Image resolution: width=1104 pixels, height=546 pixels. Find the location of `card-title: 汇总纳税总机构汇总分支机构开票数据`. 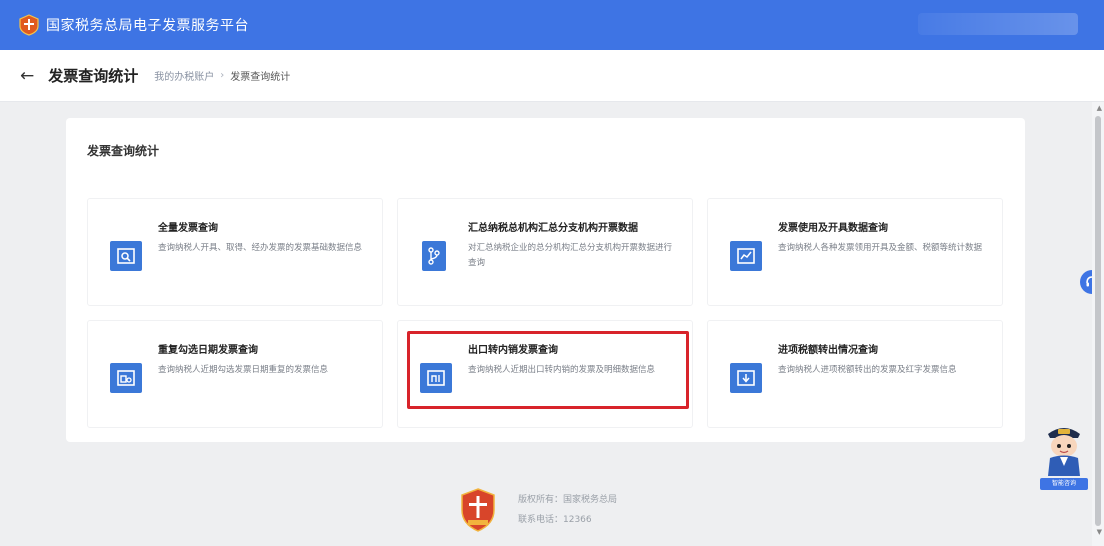

card-title: 汇总纳税总机构汇总分支机构开票数据 is located at coordinates (553, 228).